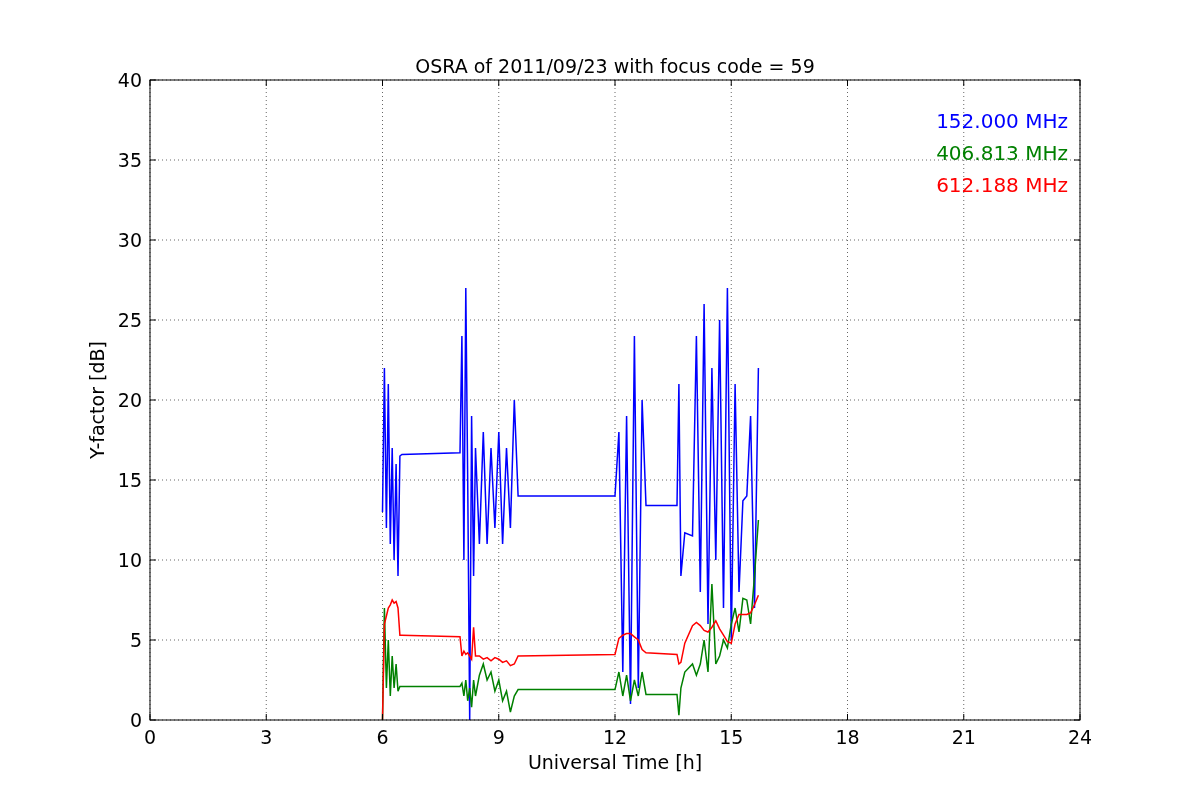 Image resolution: width=1200 pixels, height=800 pixels. Describe the element at coordinates (129, 80) in the screenshot. I see `y-tick-label: 40` at that location.